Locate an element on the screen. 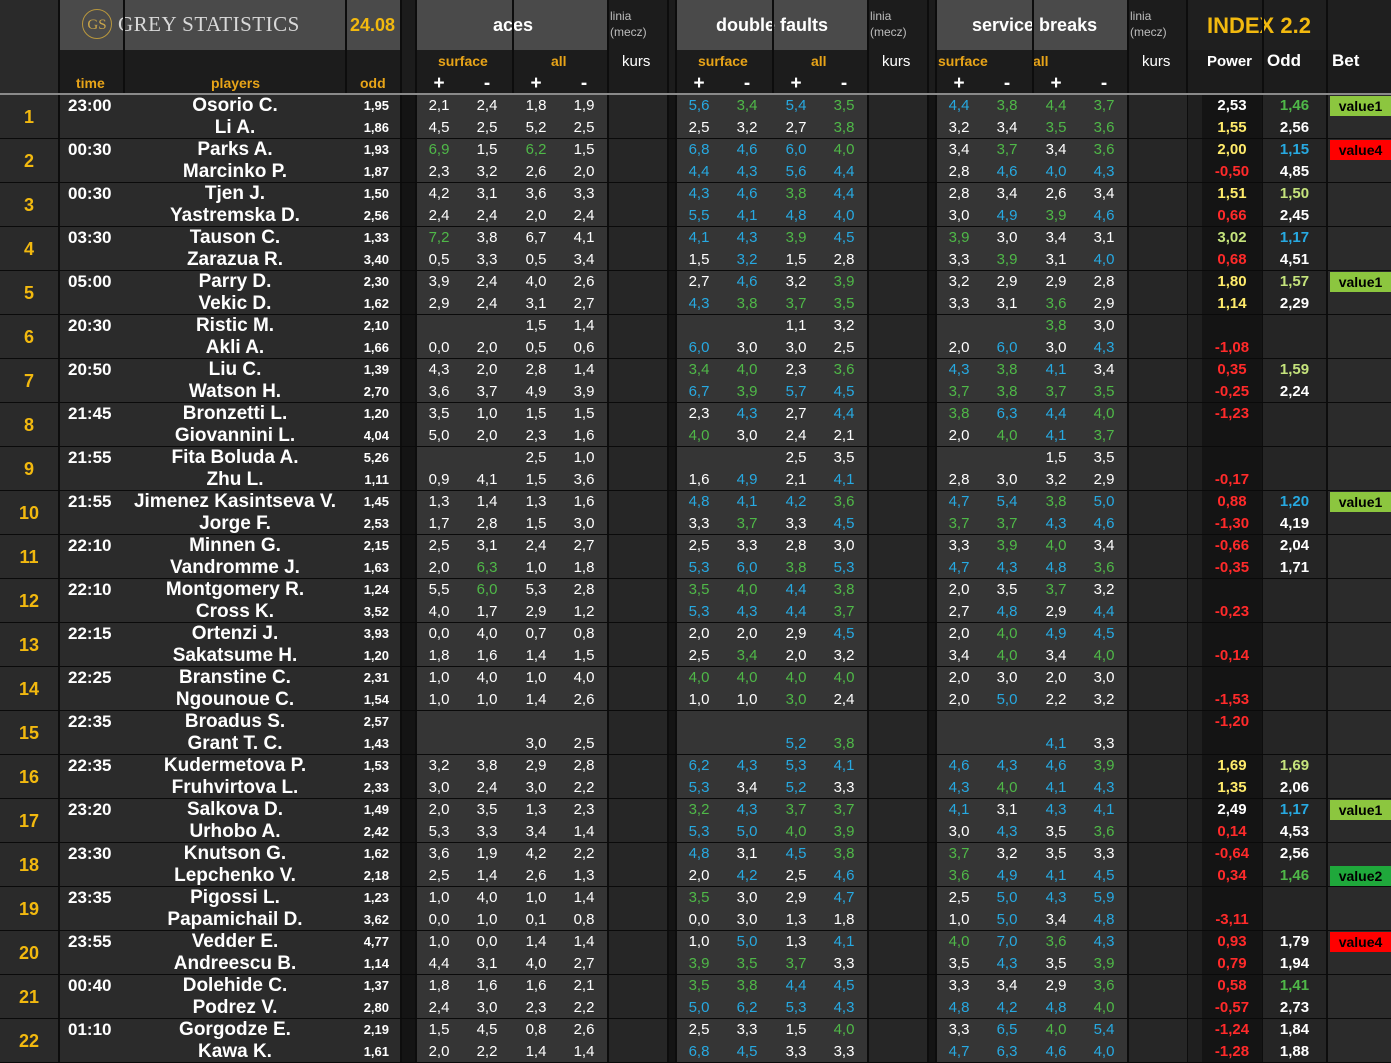 Image resolution: width=1391 pixels, height=1063 pixels. aces-value: 4,3 is located at coordinates (439, 369).